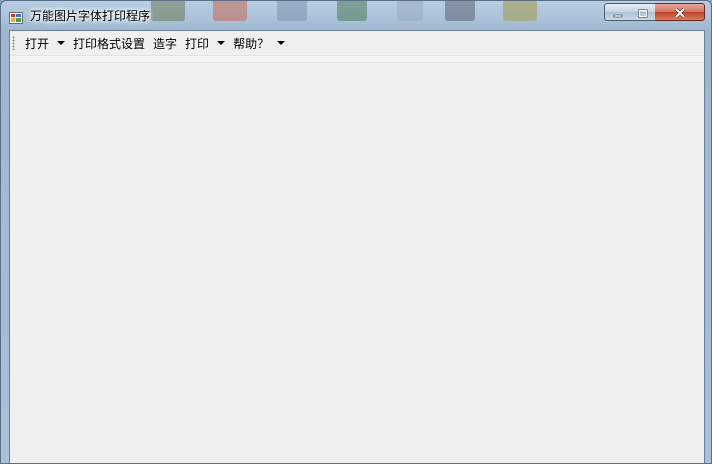  I want to click on close-button, so click(680, 12).